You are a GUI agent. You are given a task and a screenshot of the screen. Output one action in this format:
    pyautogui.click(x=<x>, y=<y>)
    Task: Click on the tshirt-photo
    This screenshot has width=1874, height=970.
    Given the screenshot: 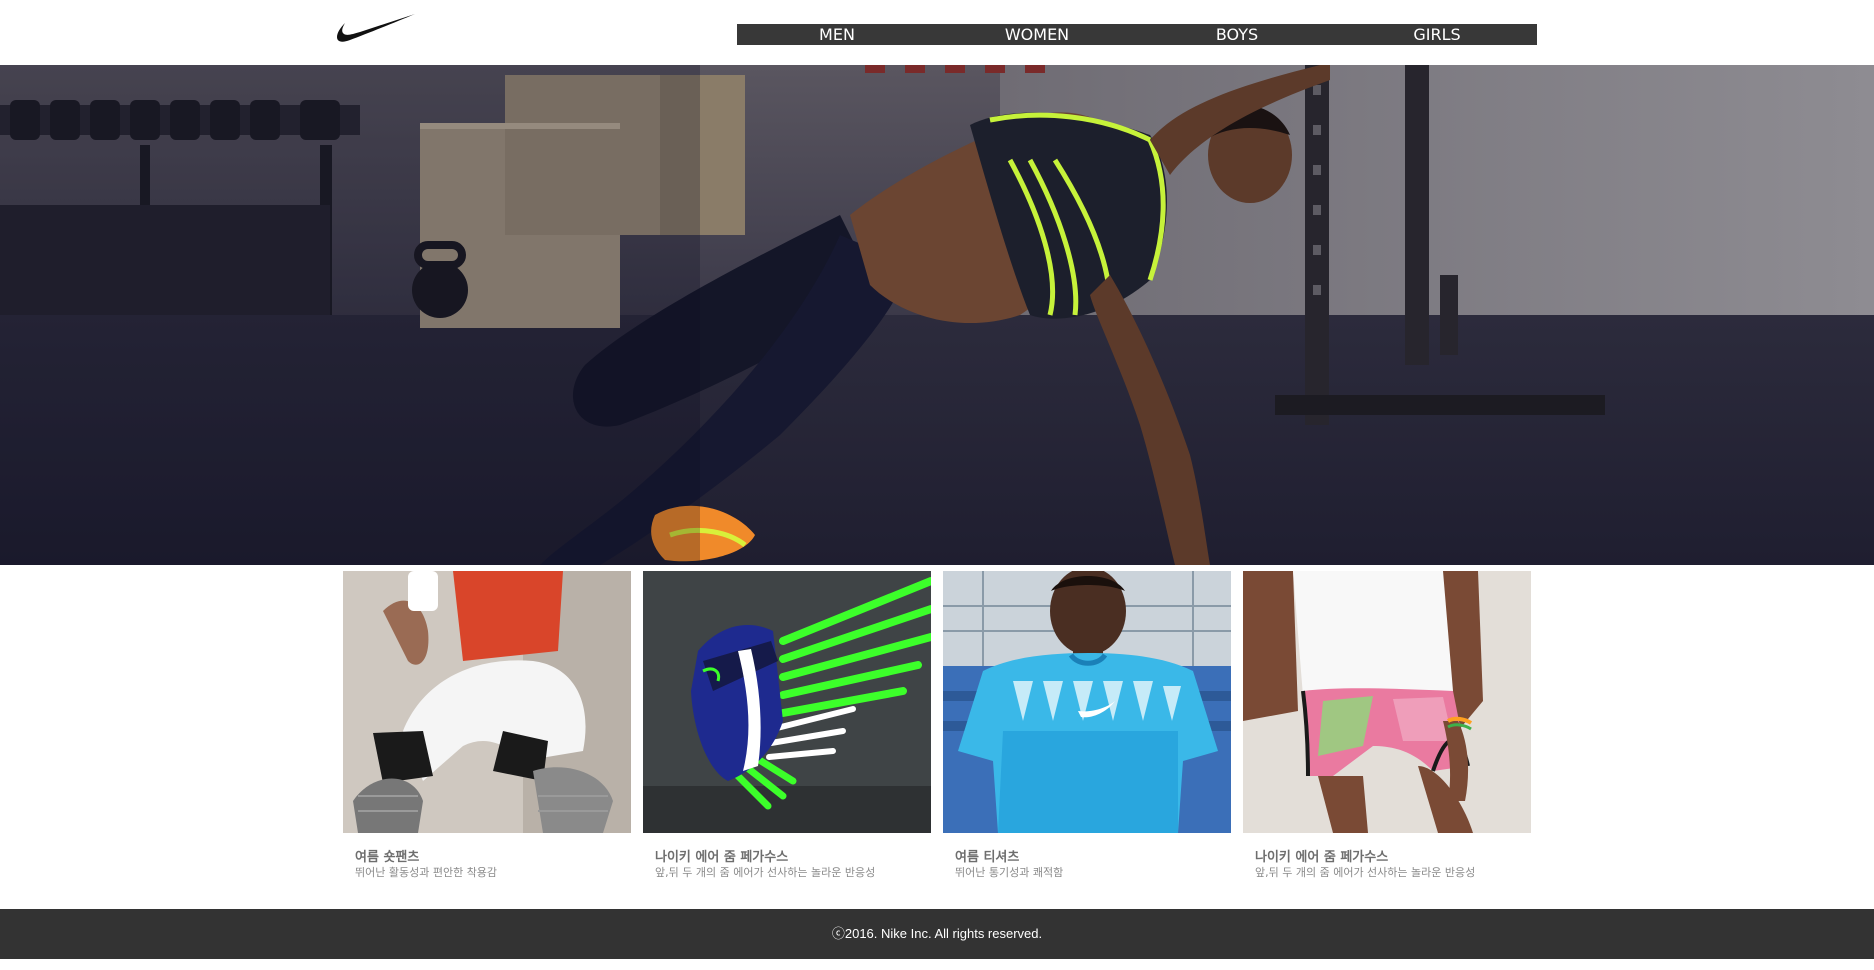 What is the action you would take?
    pyautogui.click(x=1087, y=702)
    